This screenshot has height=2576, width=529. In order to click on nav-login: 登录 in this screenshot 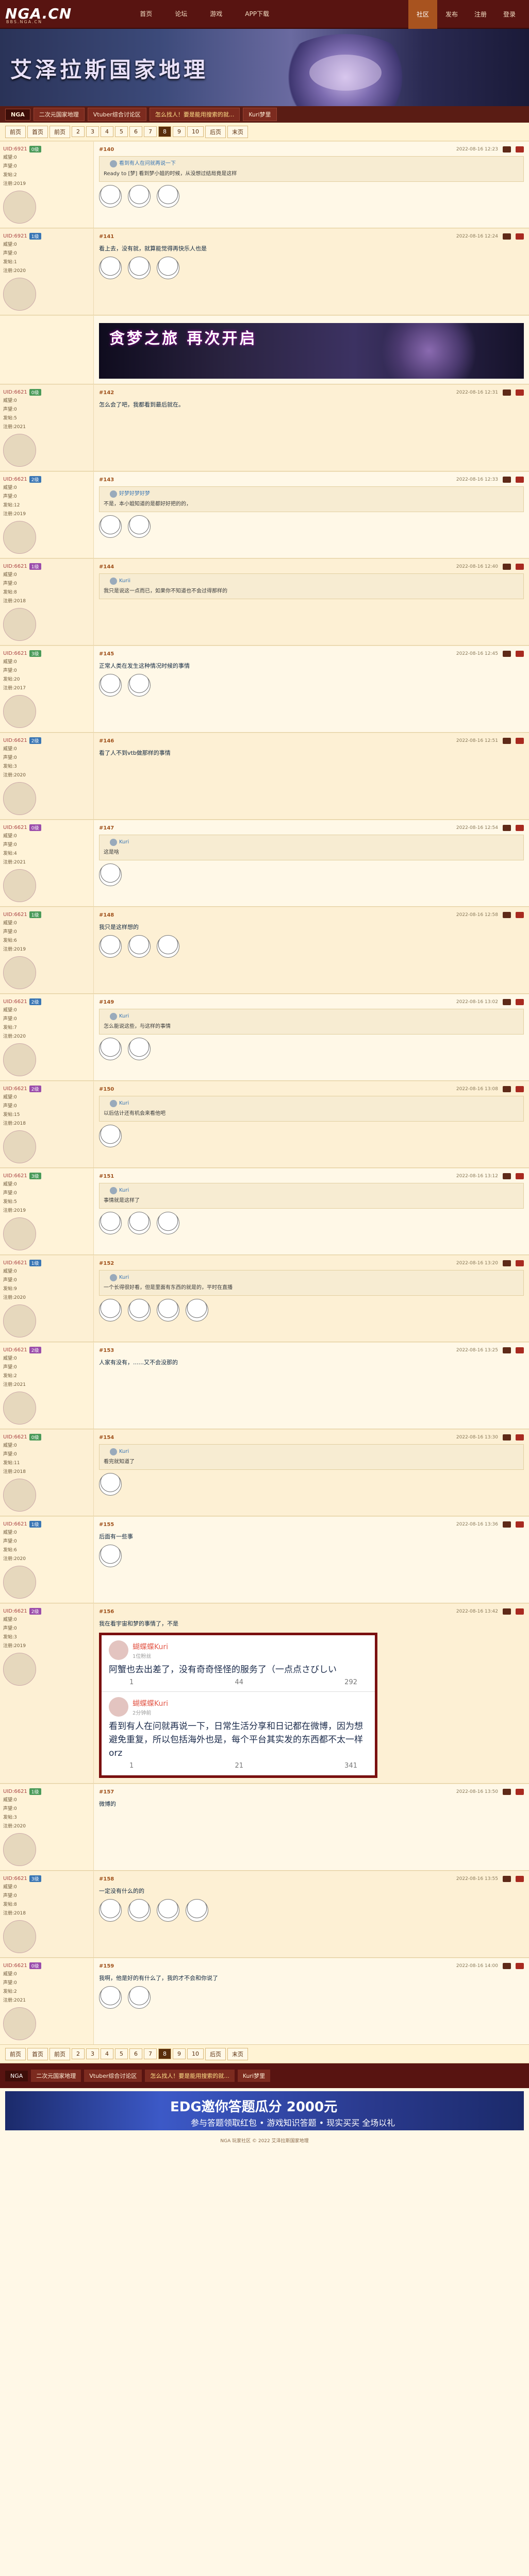, I will do `click(509, 14)`.